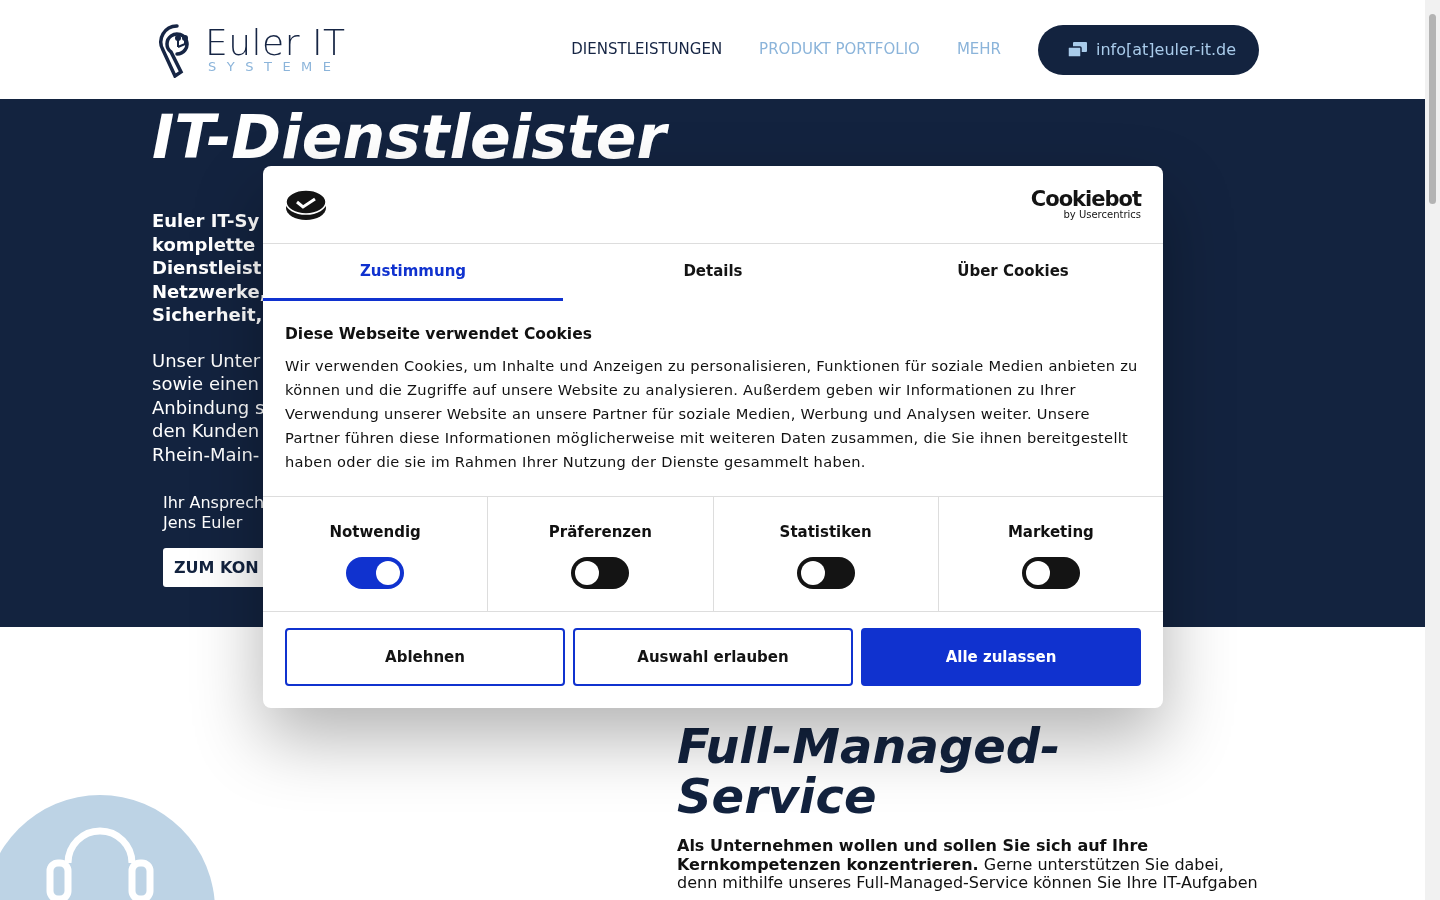 The image size is (1440, 900). I want to click on hero-text: Unser Unter, so click(206, 360).